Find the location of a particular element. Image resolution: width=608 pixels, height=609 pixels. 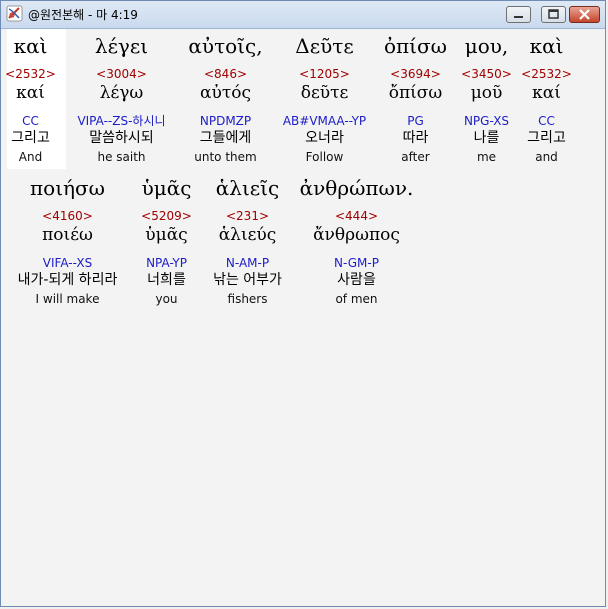

strong-number: <1205> is located at coordinates (324, 74).